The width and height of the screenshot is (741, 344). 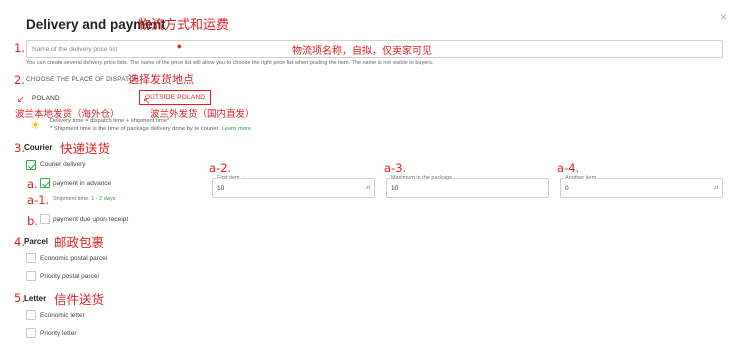 I want to click on courier-delivery-checkbox, so click(x=31, y=165).